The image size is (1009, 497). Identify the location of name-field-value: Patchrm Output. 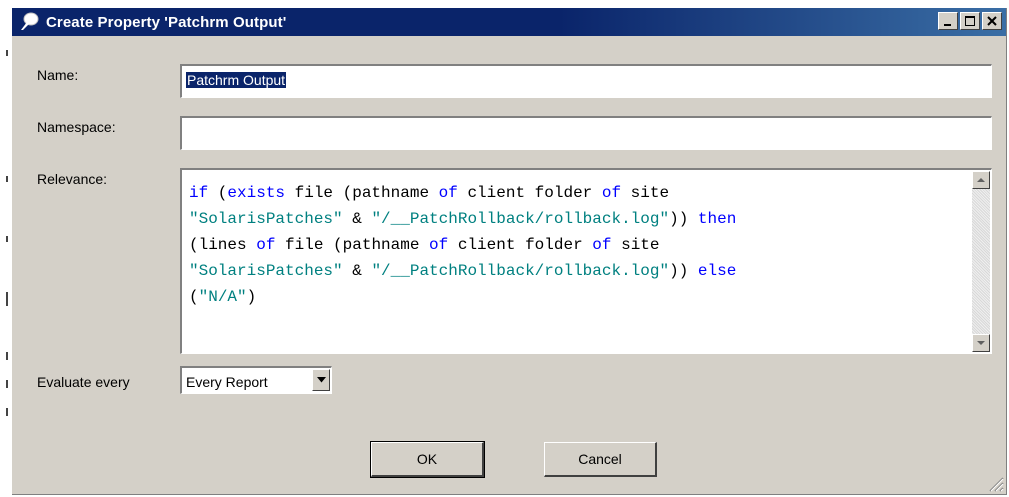
(236, 80).